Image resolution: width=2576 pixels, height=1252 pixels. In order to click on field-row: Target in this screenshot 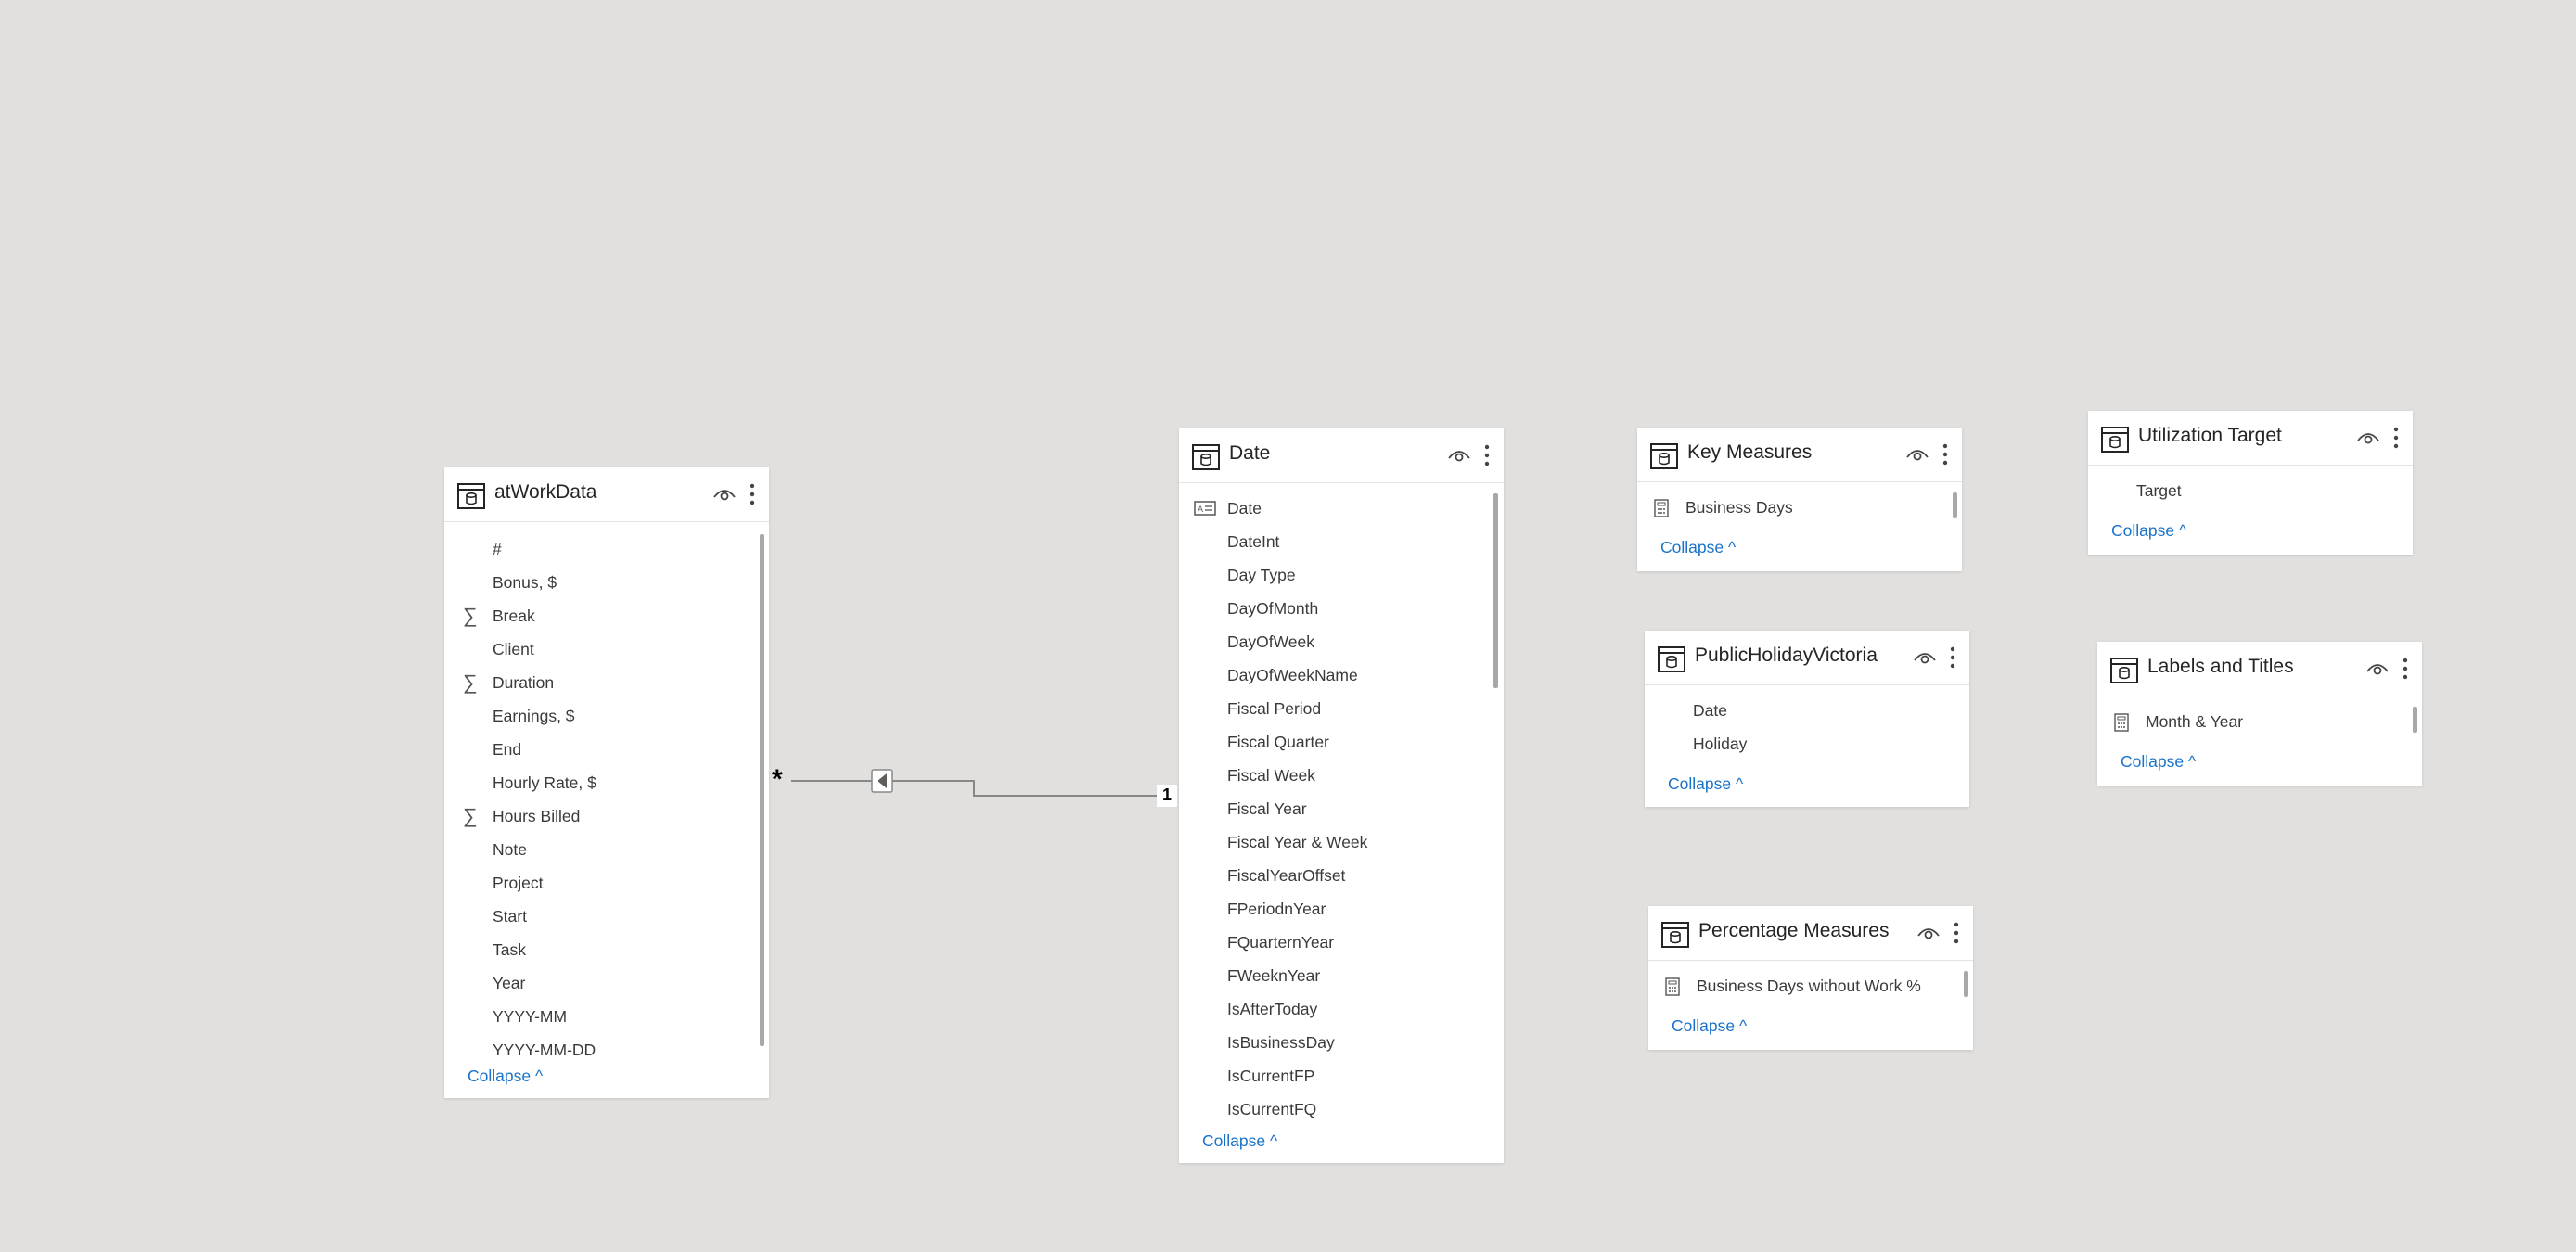, I will do `click(2250, 491)`.